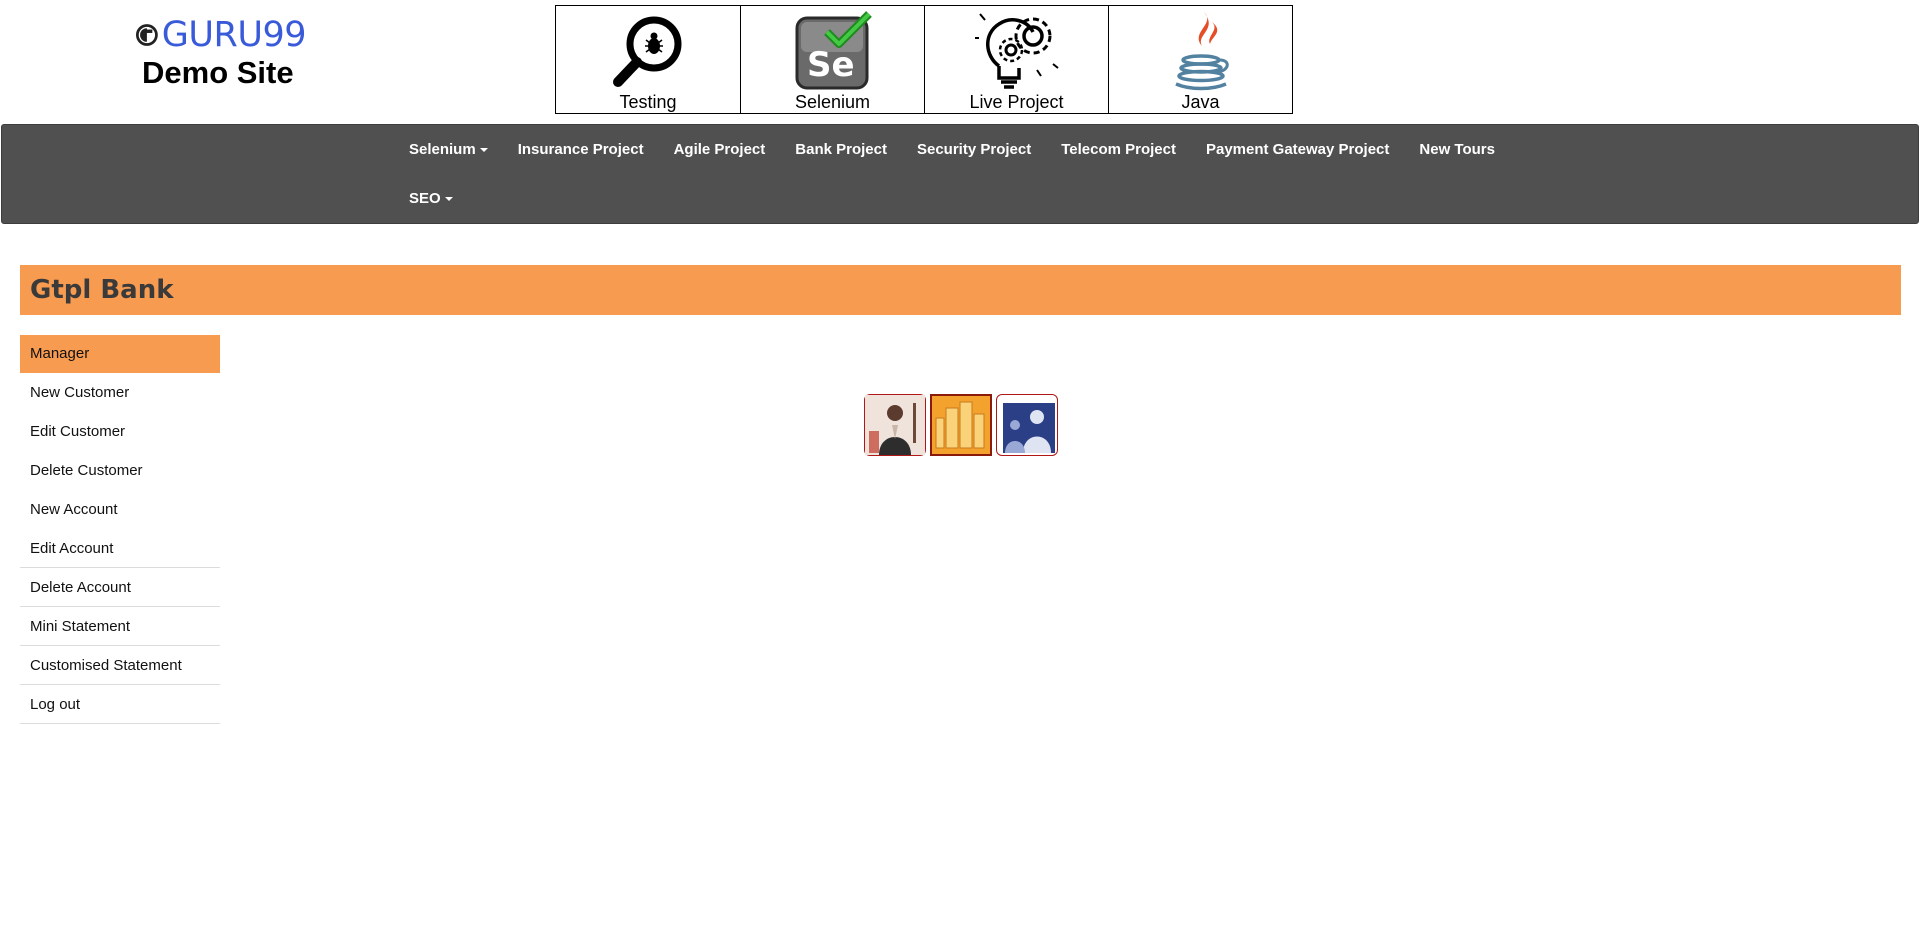 The width and height of the screenshot is (1920, 947). I want to click on tile-label: Live Project, so click(1016, 102).